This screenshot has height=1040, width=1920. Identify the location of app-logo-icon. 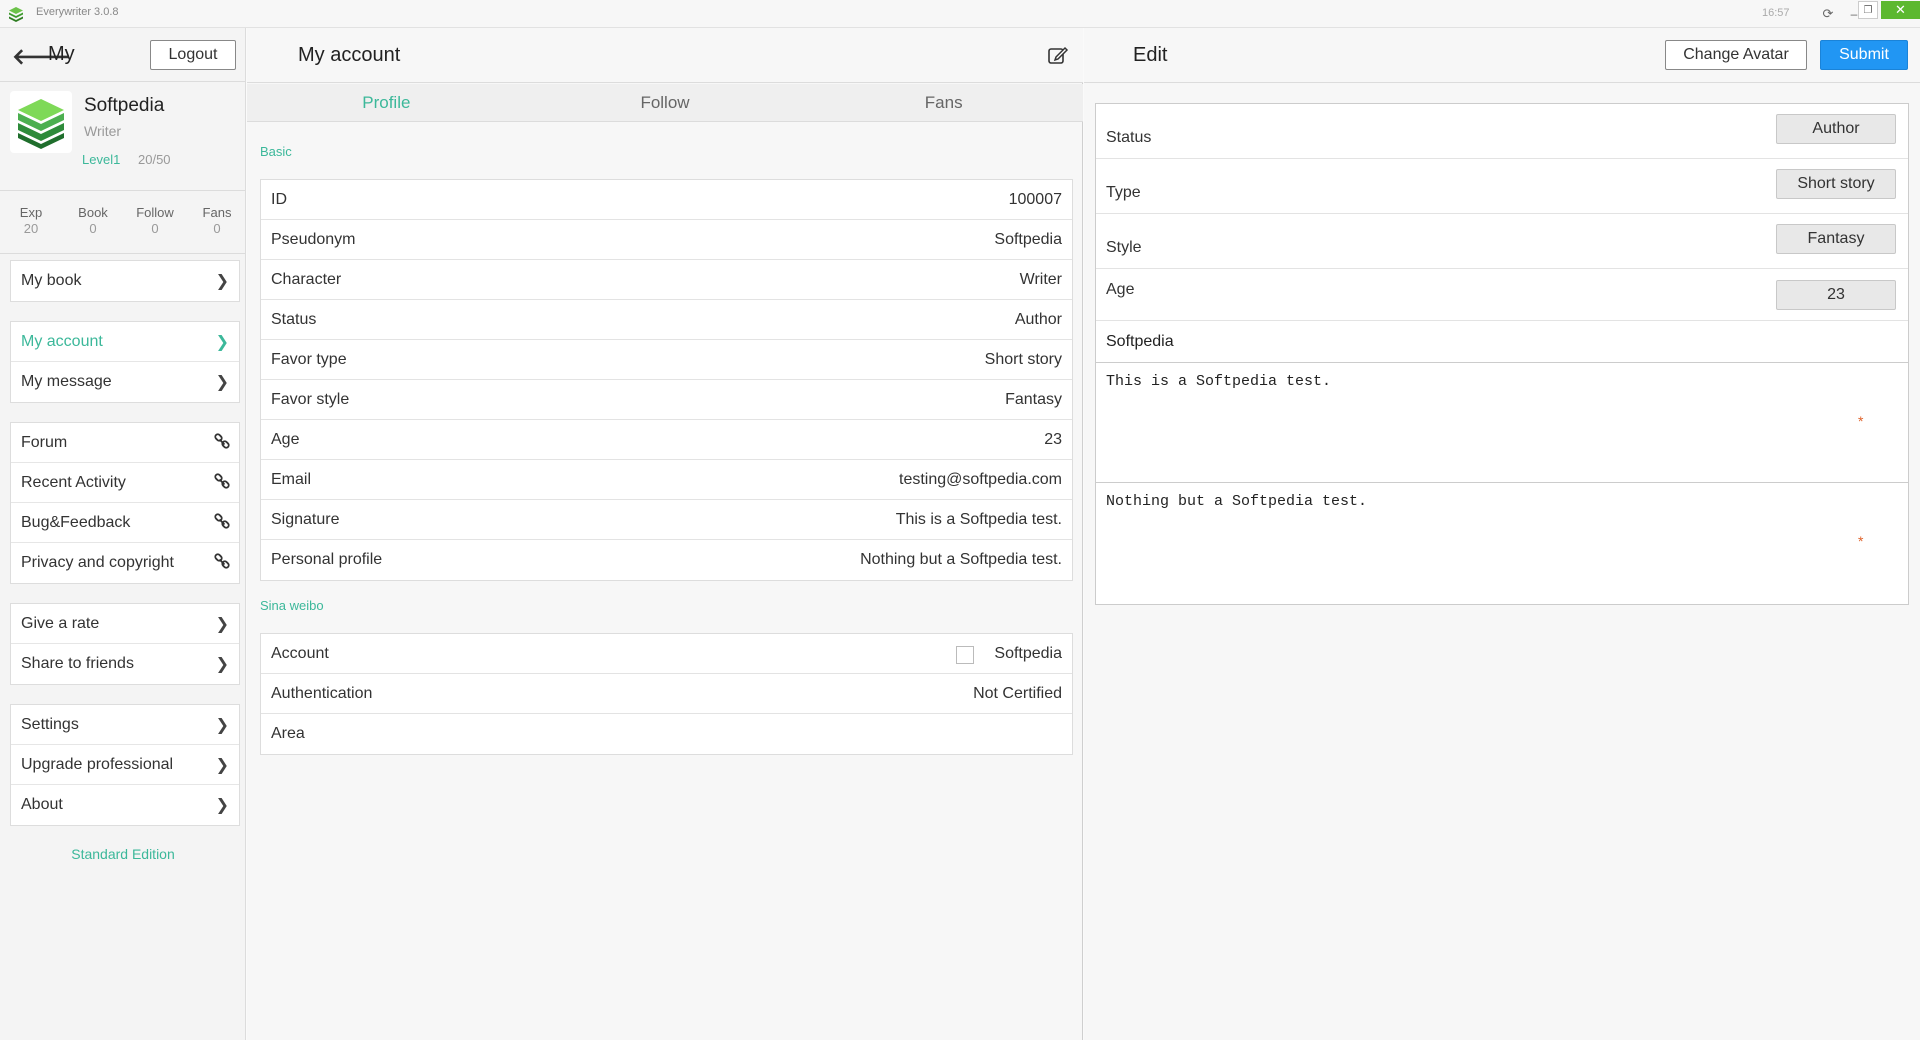
(16, 14).